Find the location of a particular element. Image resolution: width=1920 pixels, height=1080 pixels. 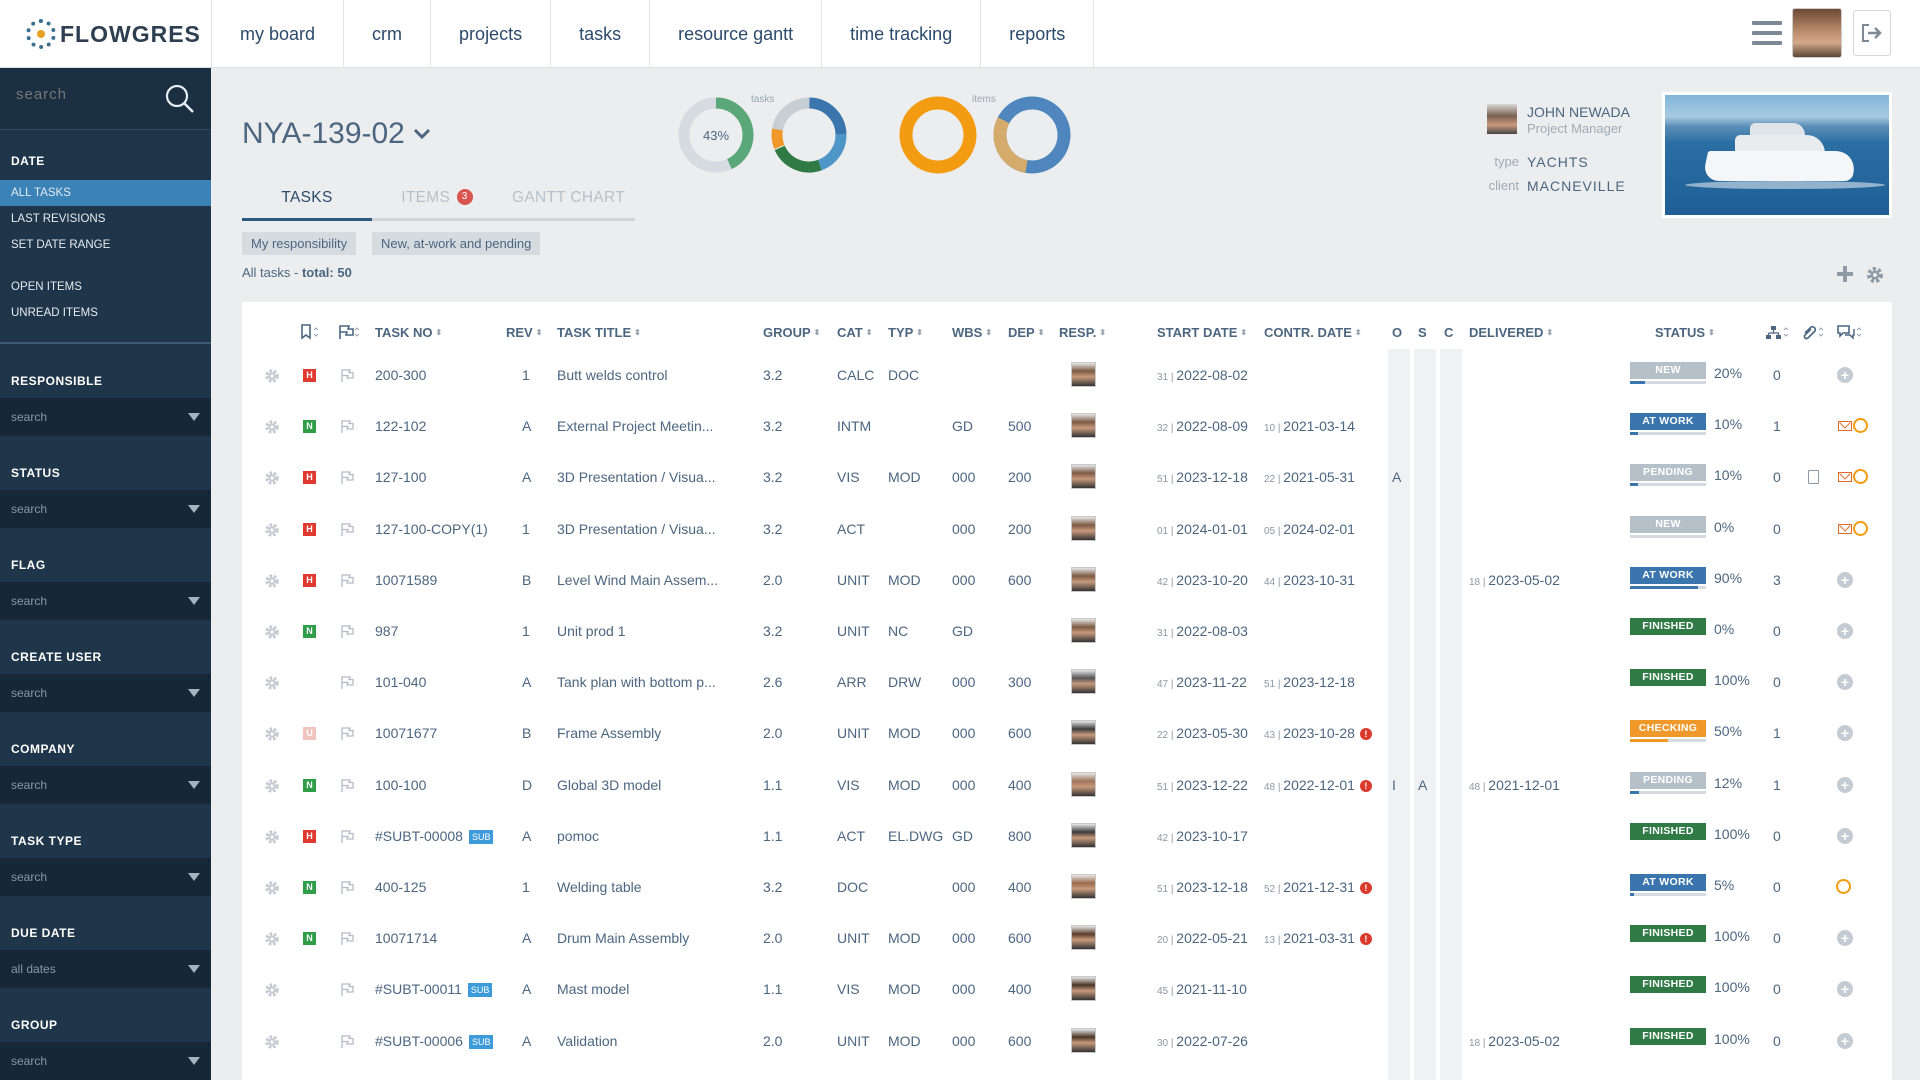

column-header-contr-date: CONTR. DATE ⬍ is located at coordinates (1313, 332).